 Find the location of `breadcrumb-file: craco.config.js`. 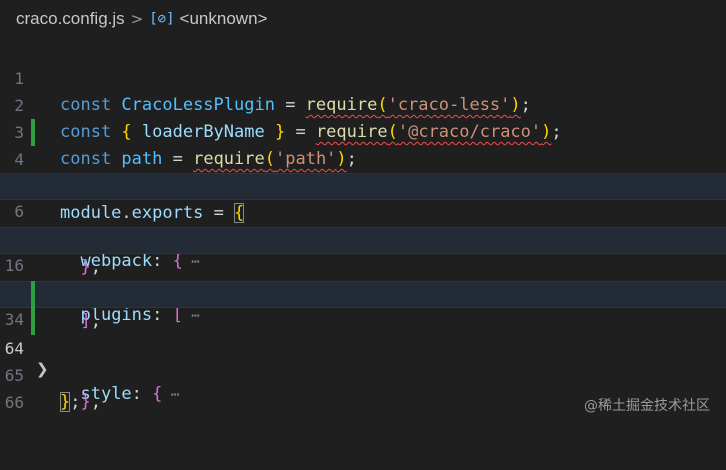

breadcrumb-file: craco.config.js is located at coordinates (70, 19).